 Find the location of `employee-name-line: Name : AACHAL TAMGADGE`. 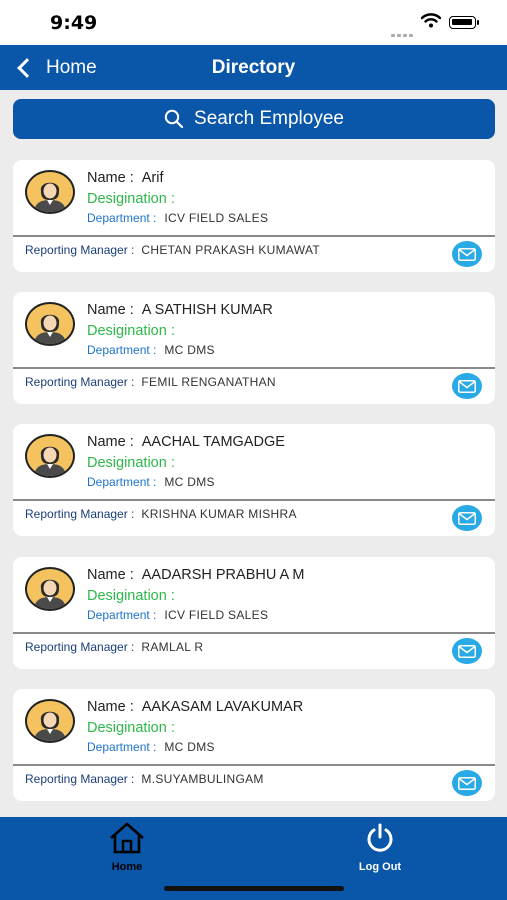

employee-name-line: Name : AACHAL TAMGADGE is located at coordinates (186, 442).